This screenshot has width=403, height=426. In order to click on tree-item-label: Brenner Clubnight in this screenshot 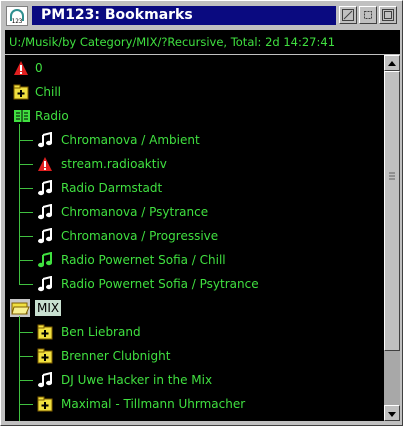, I will do `click(116, 356)`.